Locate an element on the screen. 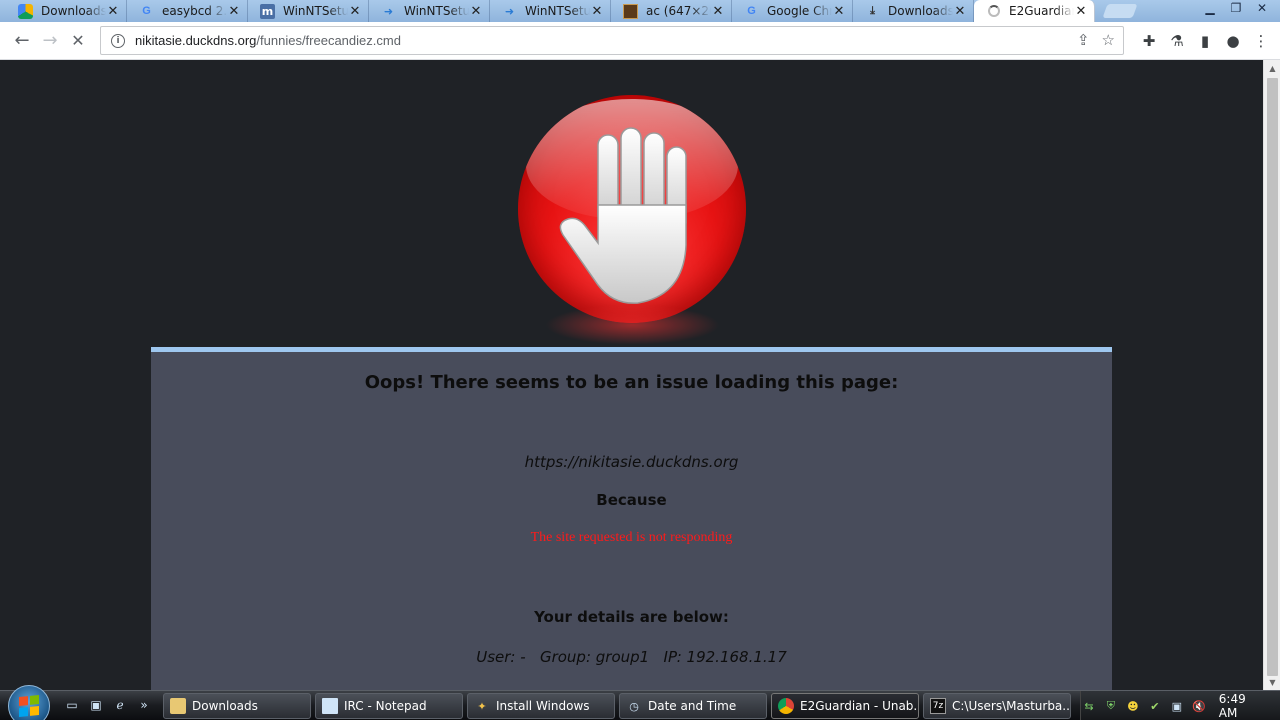 This screenshot has width=1280, height=720. vertical-scrollbar: ▲ ▼ is located at coordinates (1271, 375).